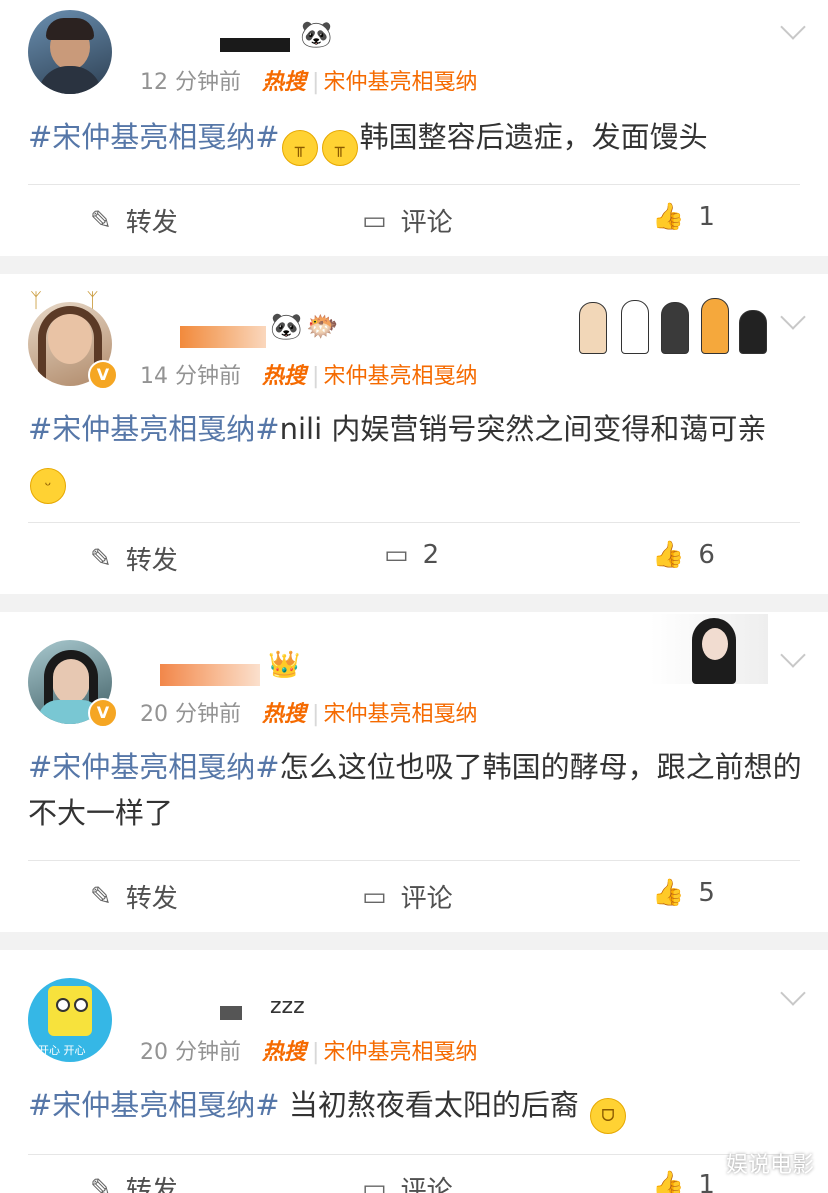 The image size is (828, 1193). Describe the element at coordinates (309, 376) in the screenshot. I see `post-meta: 14 分钟前 热搜 | 宋仲基亮相戛纳` at that location.